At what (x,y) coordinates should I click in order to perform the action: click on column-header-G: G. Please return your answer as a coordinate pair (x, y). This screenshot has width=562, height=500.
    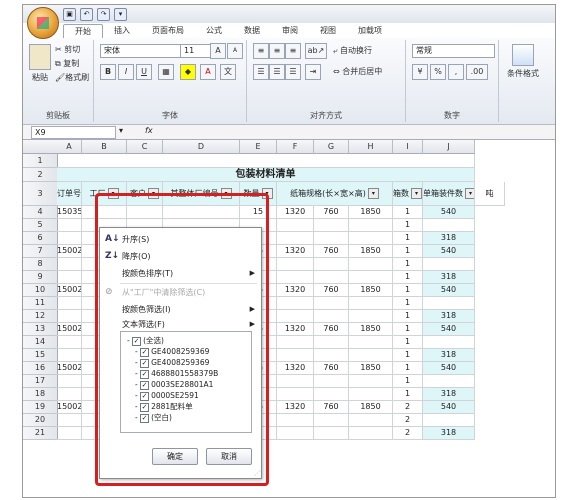
    Looking at the image, I should click on (331, 147).